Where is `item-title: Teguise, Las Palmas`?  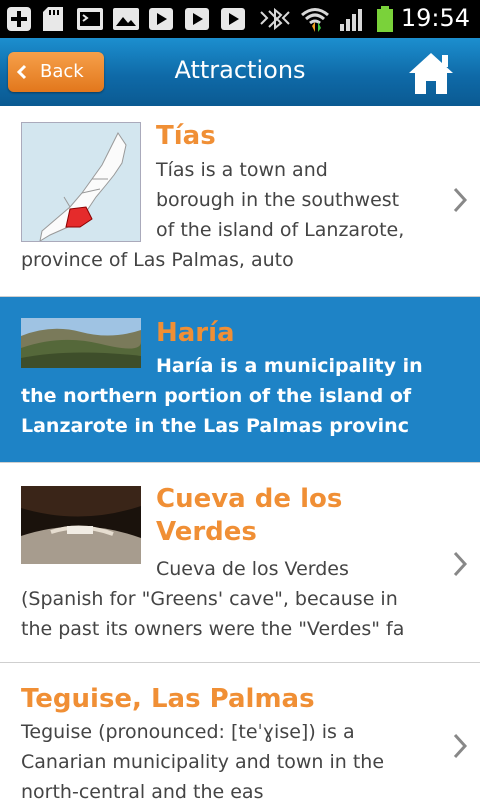
item-title: Teguise, Las Palmas is located at coordinates (168, 699).